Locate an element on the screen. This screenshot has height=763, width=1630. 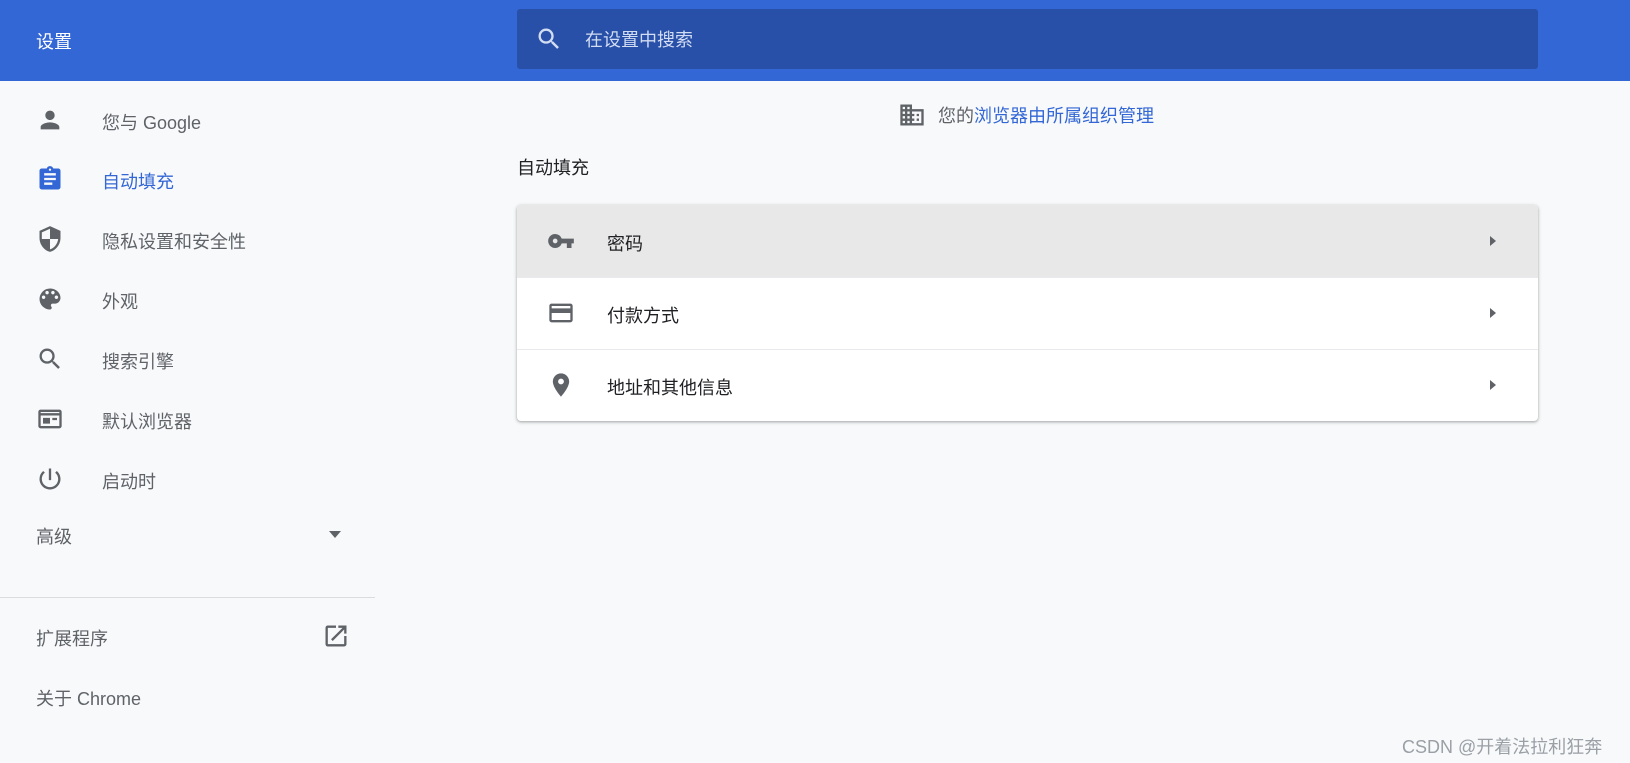
section-title: 自动填充 is located at coordinates (553, 168).